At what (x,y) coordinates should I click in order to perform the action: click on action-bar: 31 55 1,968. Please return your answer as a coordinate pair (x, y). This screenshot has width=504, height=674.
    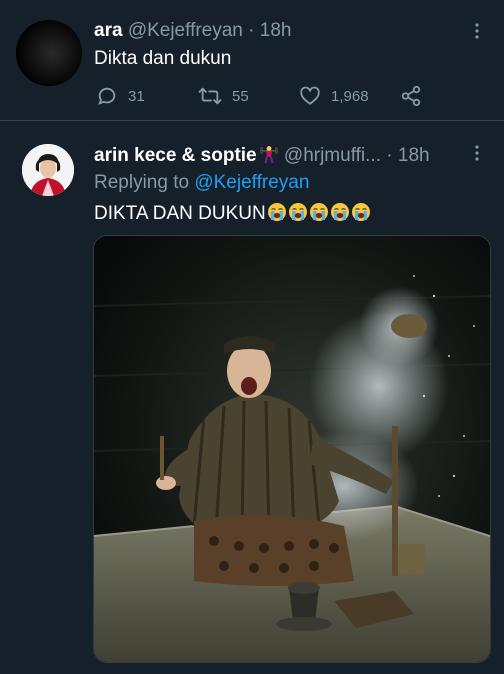
    Looking at the image, I should click on (264, 96).